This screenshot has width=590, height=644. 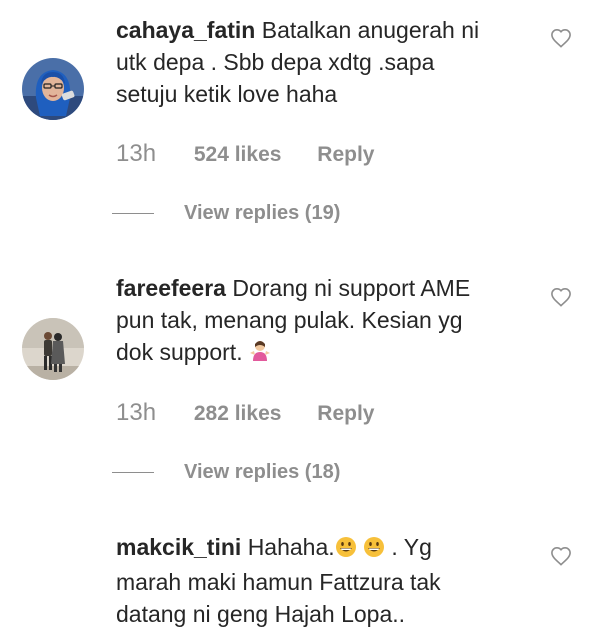 What do you see at coordinates (262, 472) in the screenshot?
I see `view-replies-label: View replies (18)` at bounding box center [262, 472].